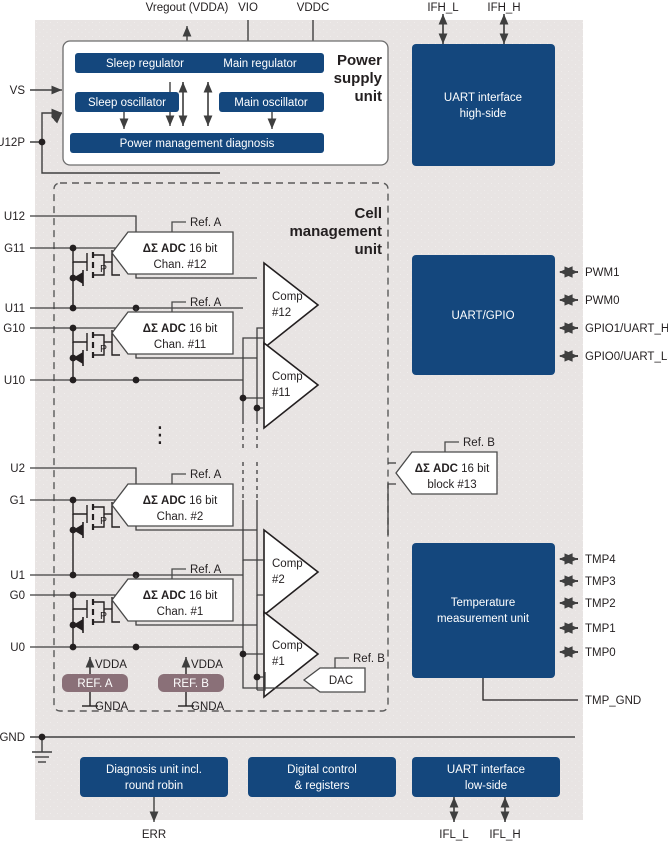 Image resolution: width=668 pixels, height=841 pixels. What do you see at coordinates (73, 278) in the screenshot?
I see `junction-sw11-mid` at bounding box center [73, 278].